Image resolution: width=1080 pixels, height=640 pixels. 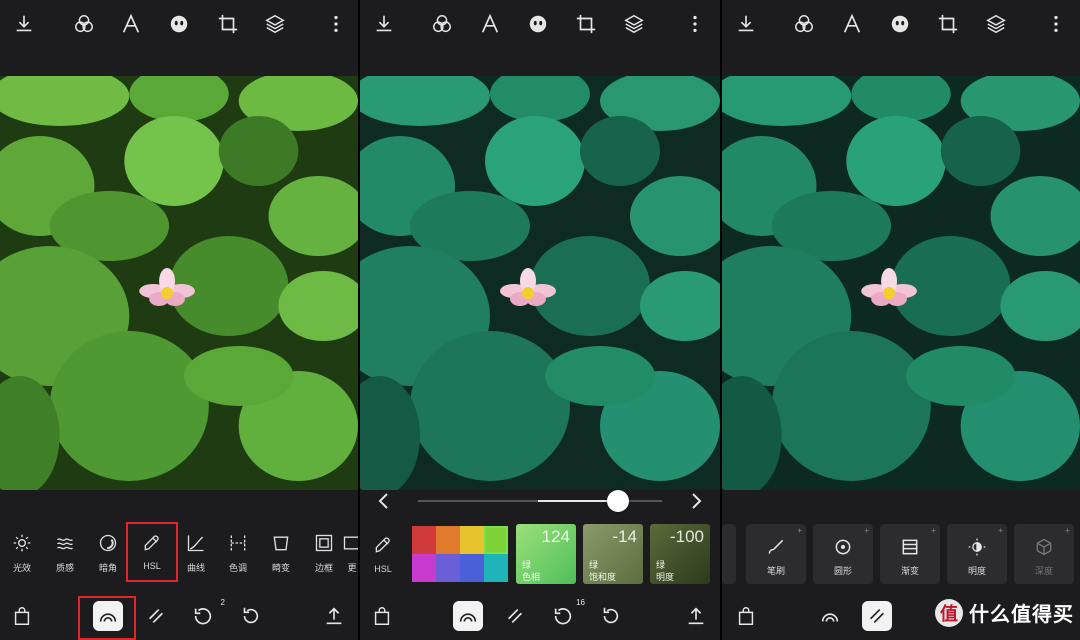 I want to click on gradient-icon, so click(x=910, y=547).